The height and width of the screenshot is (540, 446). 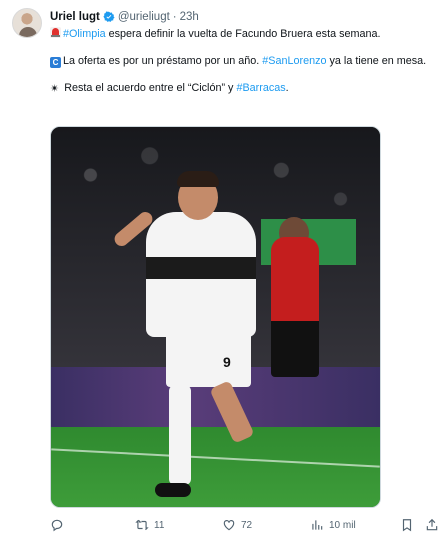 What do you see at coordinates (149, 525) in the screenshot?
I see `retweet-button: 11` at bounding box center [149, 525].